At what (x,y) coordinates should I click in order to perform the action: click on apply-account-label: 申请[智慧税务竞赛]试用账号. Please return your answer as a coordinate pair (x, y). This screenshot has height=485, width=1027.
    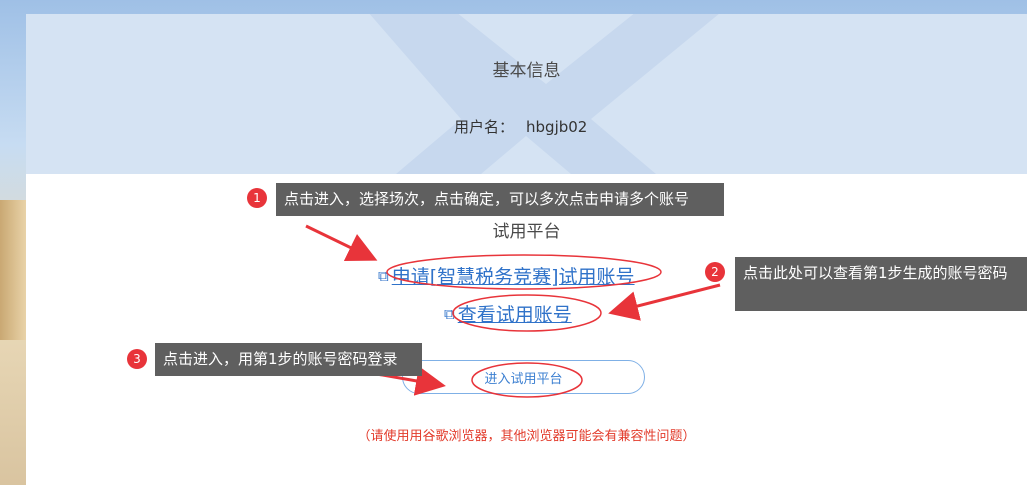
    Looking at the image, I should click on (513, 277).